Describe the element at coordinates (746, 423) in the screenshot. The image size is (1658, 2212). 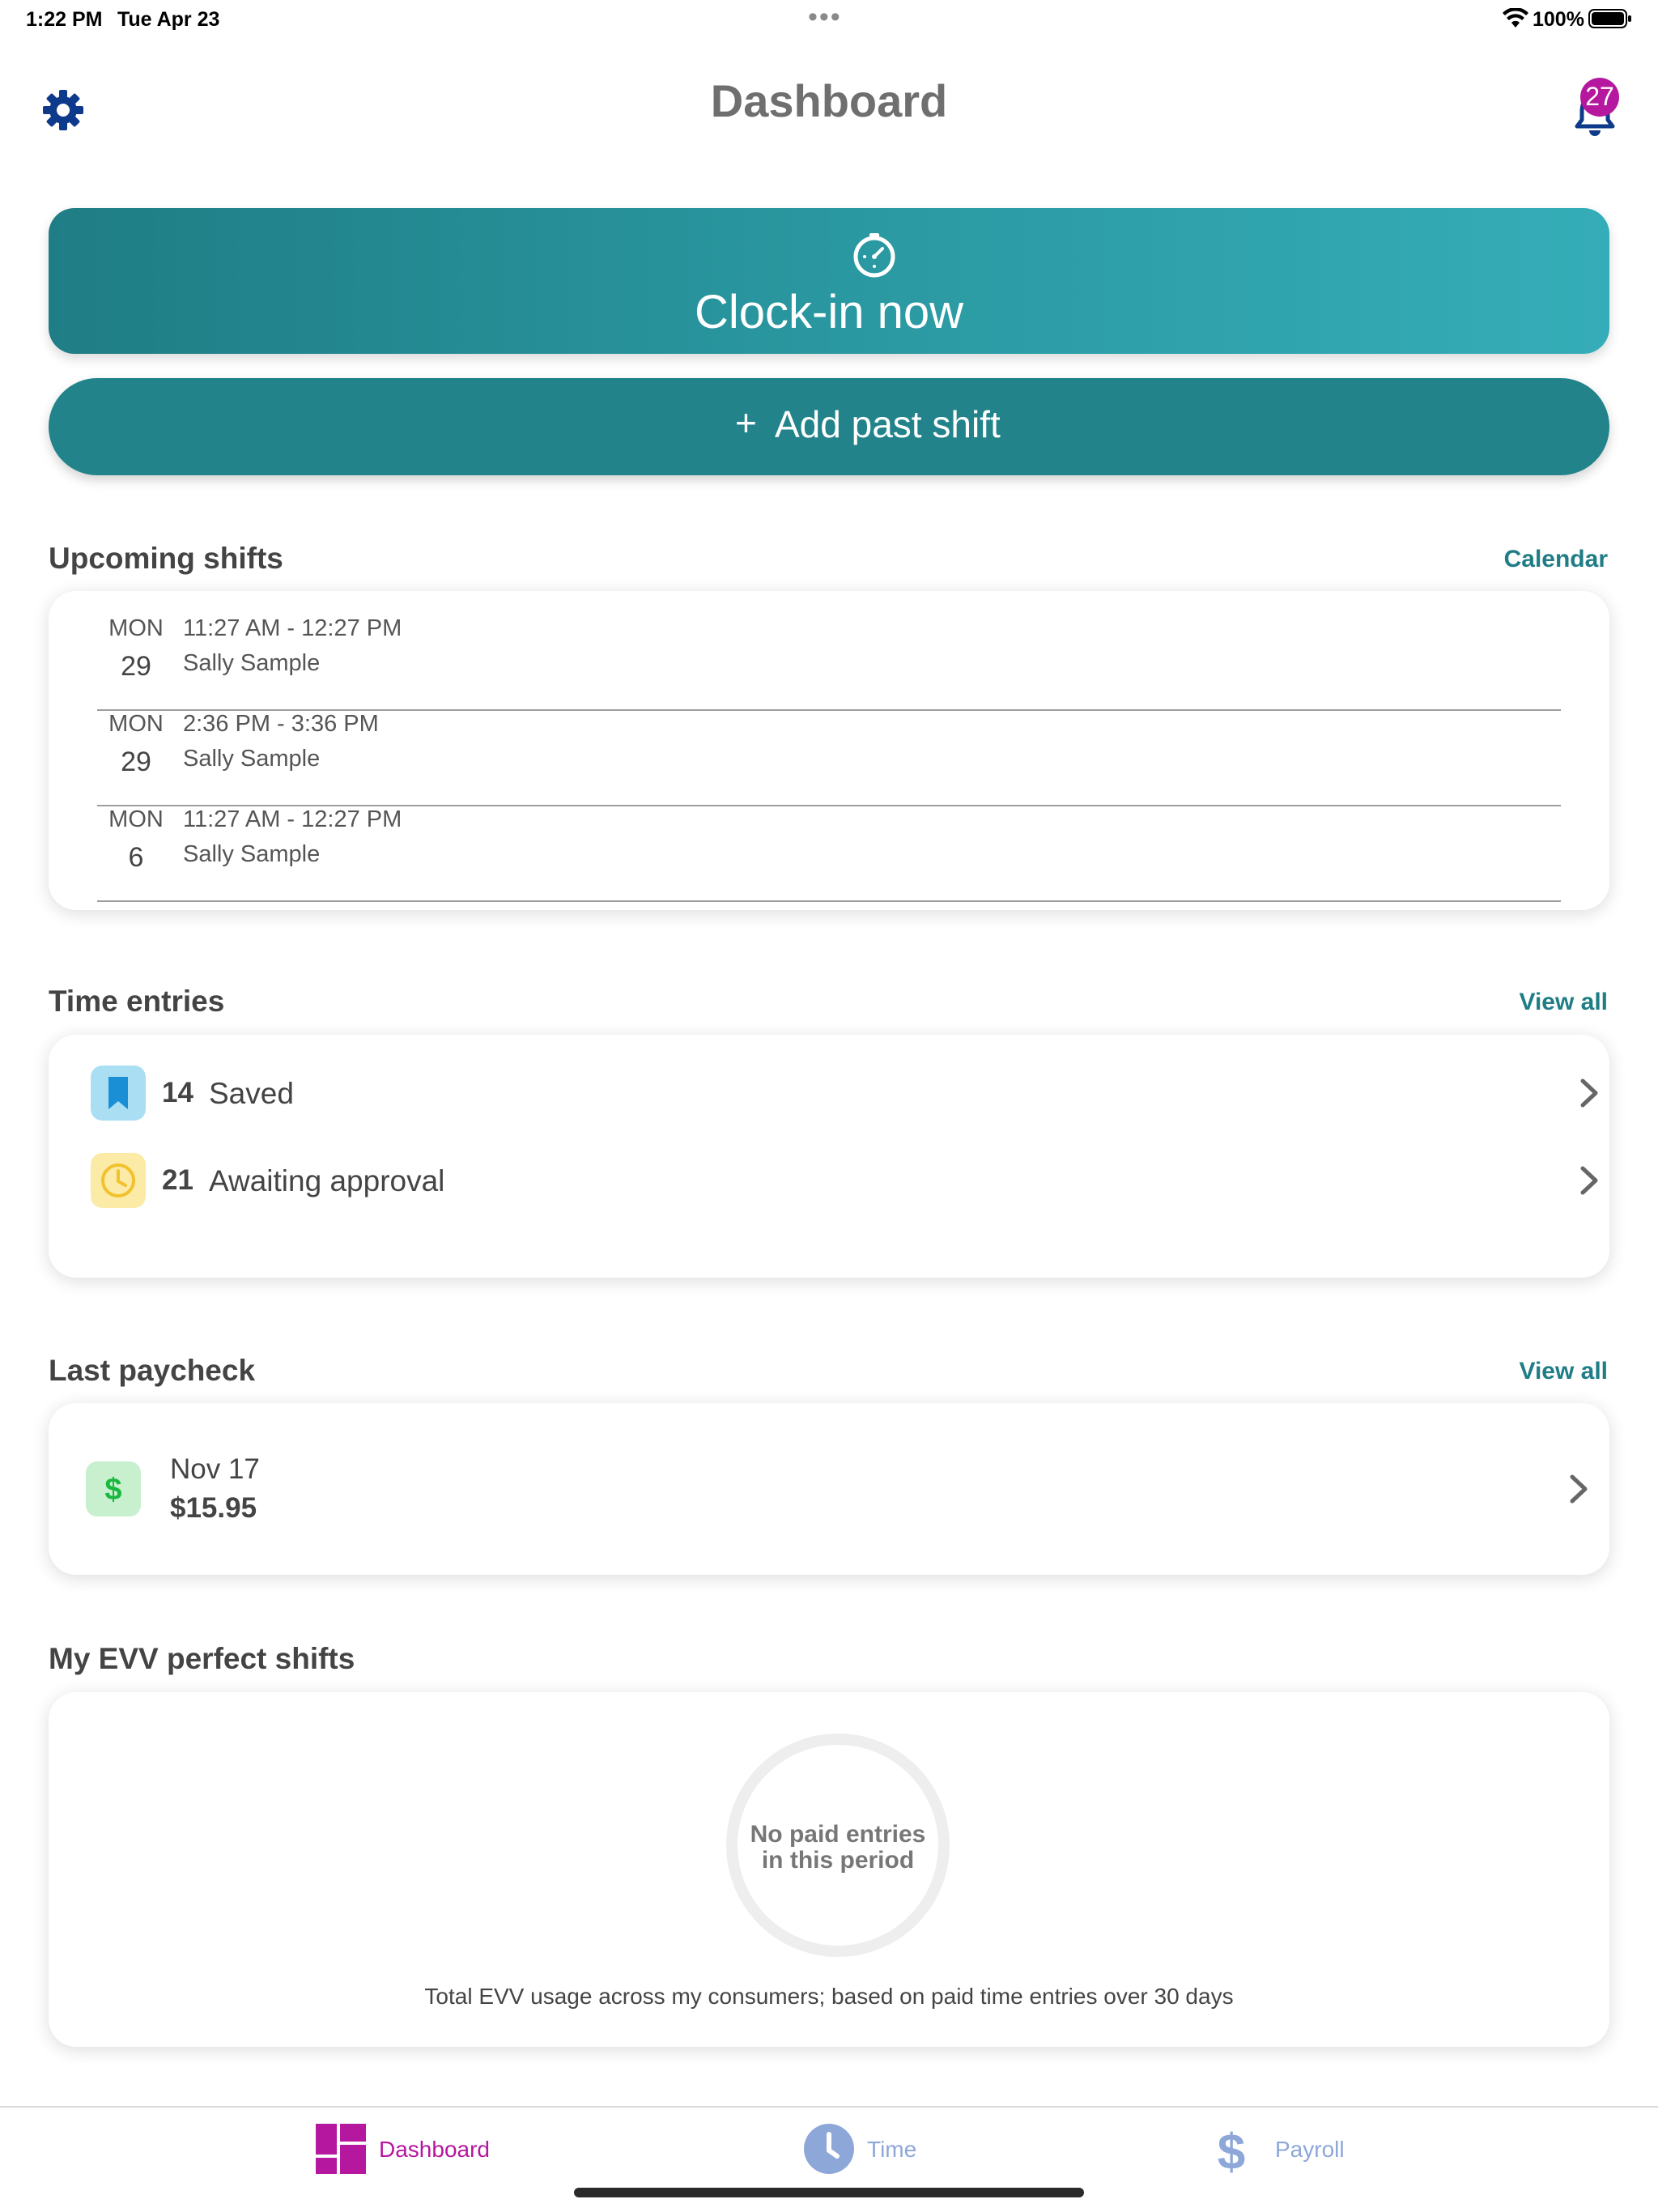
I see `plus-icon: +` at that location.